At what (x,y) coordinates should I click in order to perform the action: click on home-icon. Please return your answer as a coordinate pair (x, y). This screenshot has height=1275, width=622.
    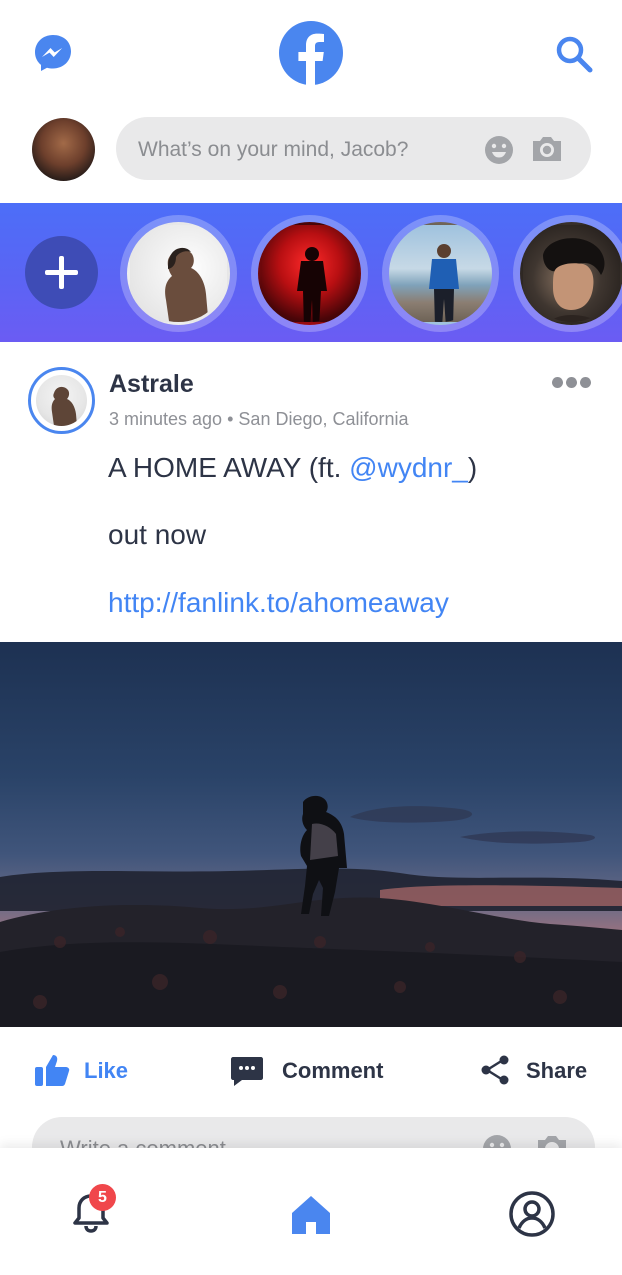
    Looking at the image, I should click on (311, 1215).